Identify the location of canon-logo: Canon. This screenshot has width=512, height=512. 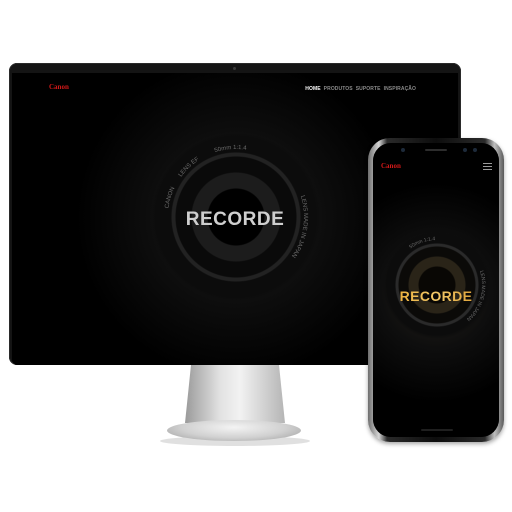
(59, 87).